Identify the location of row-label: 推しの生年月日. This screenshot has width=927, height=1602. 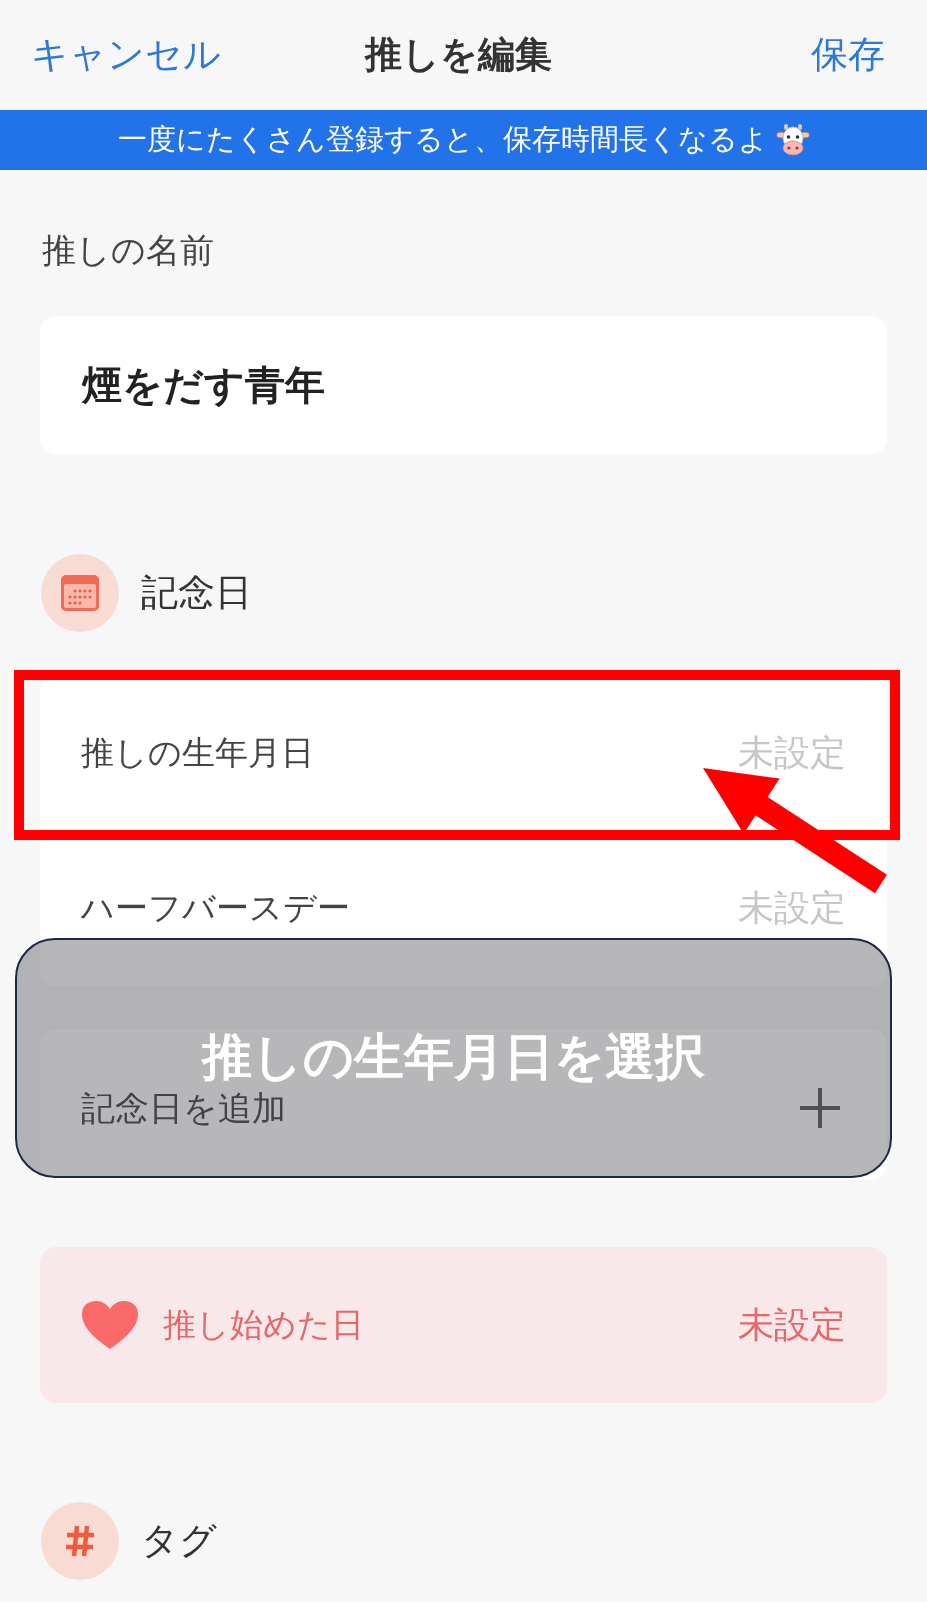
(197, 753).